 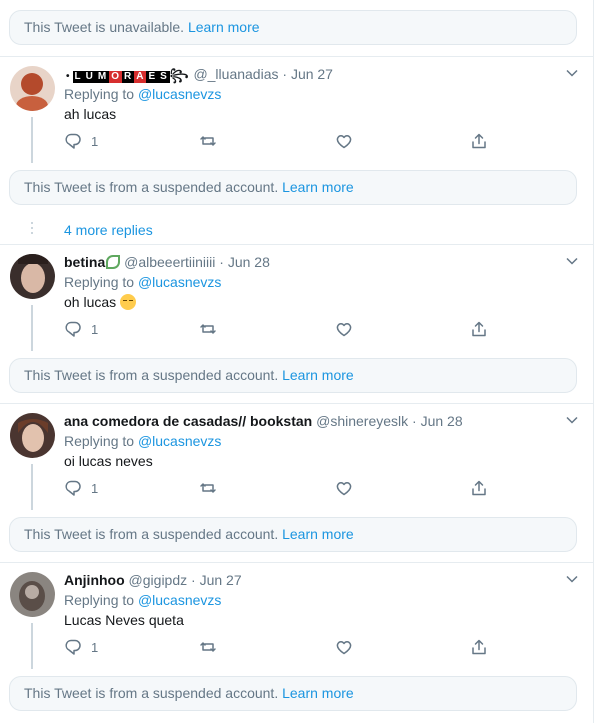 What do you see at coordinates (128, 302) in the screenshot?
I see `relieved-face-emoji-icon` at bounding box center [128, 302].